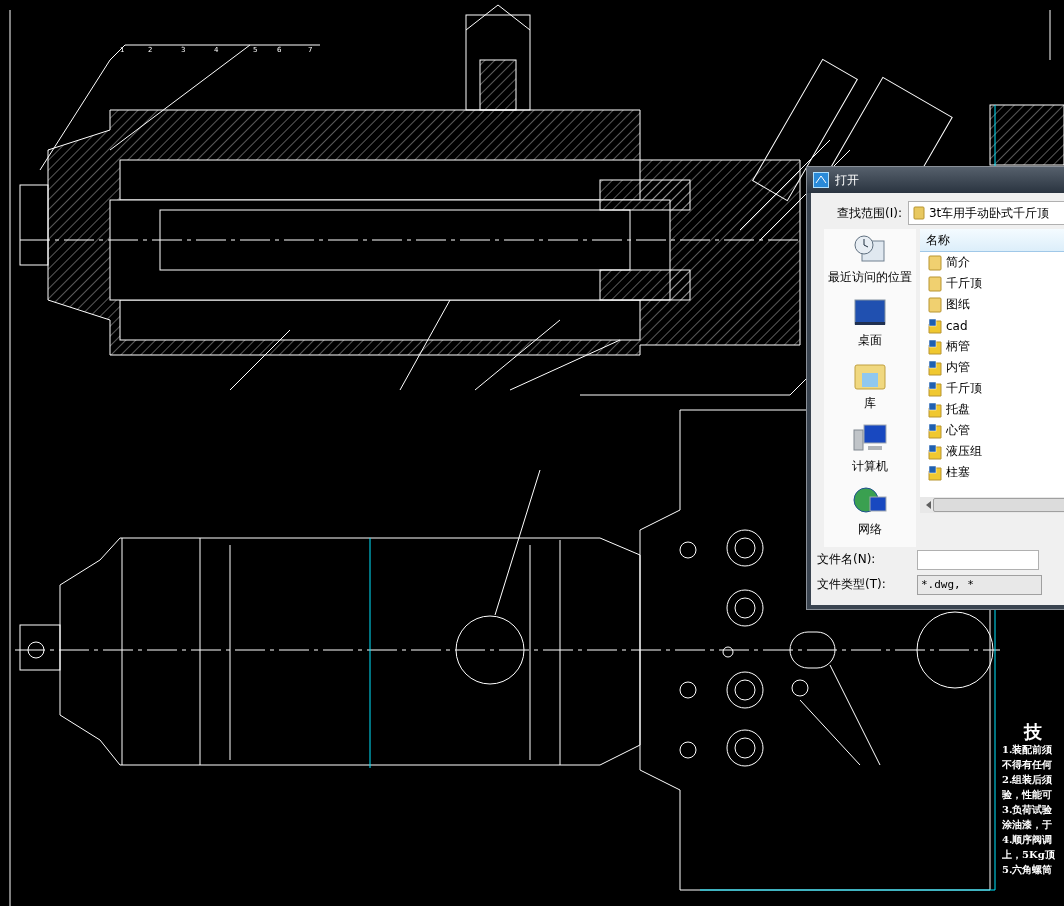 This screenshot has width=1064, height=906. Describe the element at coordinates (870, 466) in the screenshot. I see `place-label: 计算机` at that location.